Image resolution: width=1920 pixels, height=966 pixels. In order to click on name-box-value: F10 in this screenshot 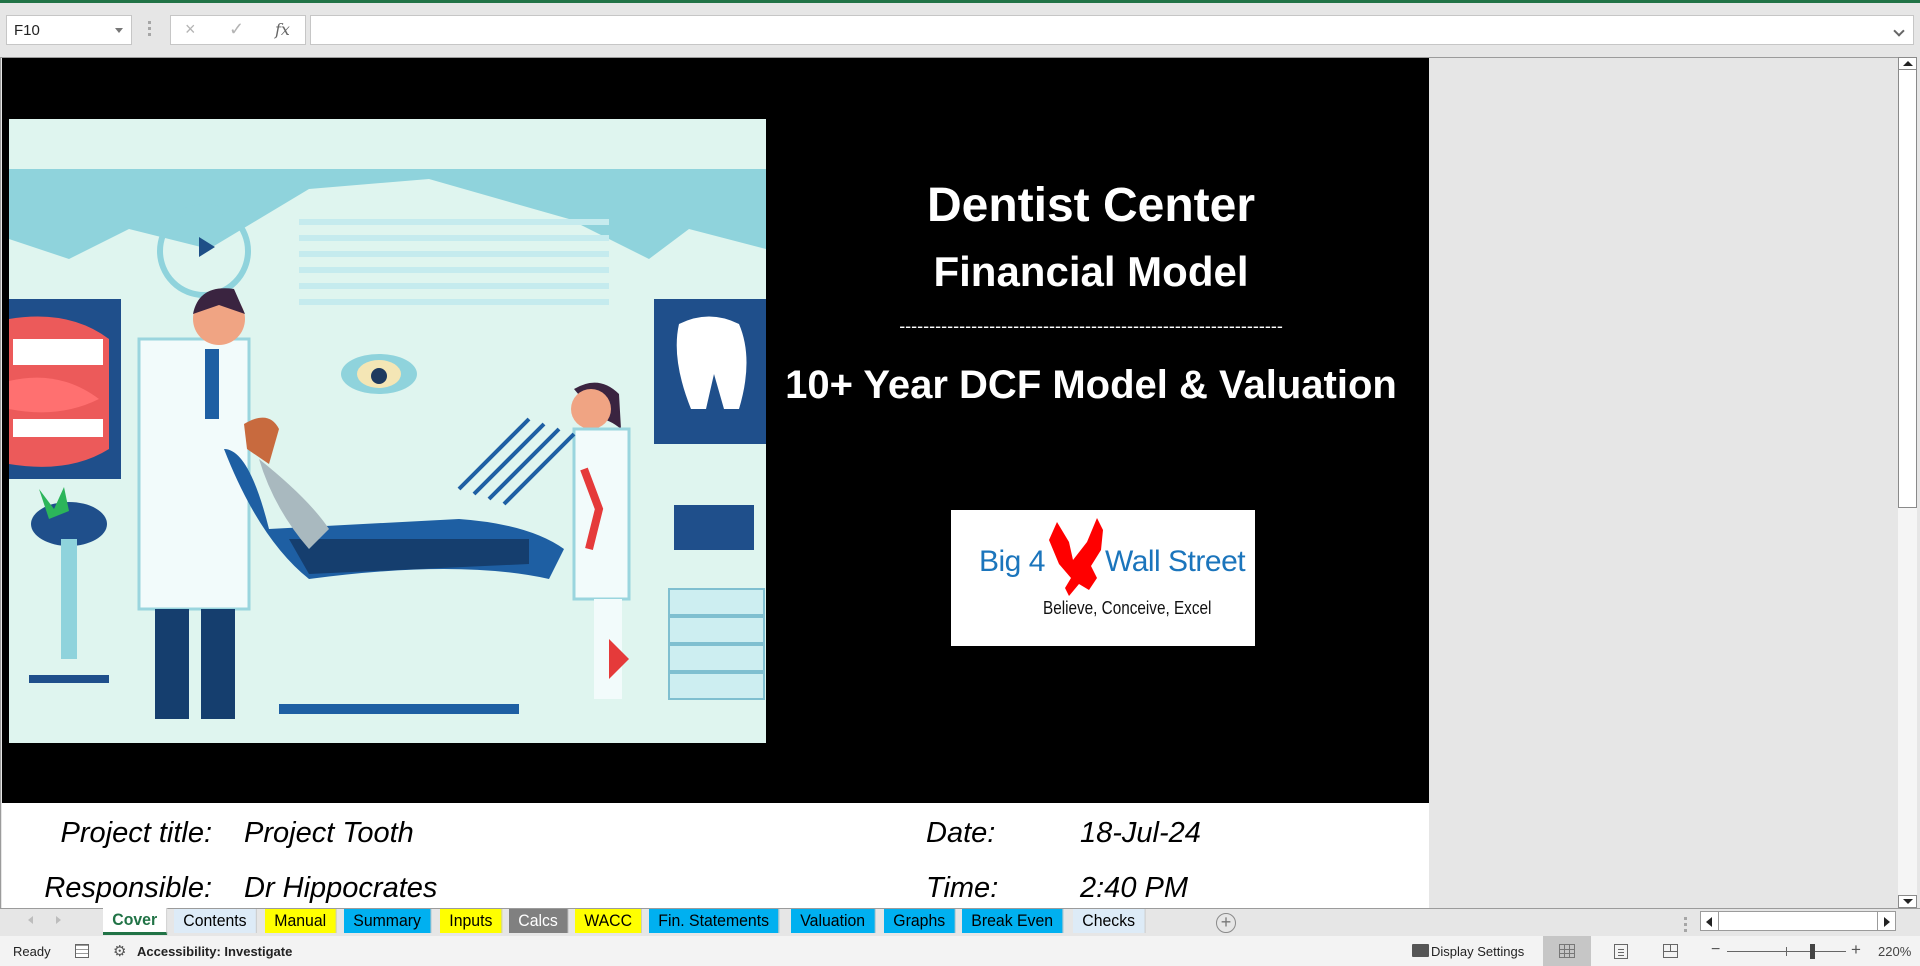, I will do `click(27, 30)`.